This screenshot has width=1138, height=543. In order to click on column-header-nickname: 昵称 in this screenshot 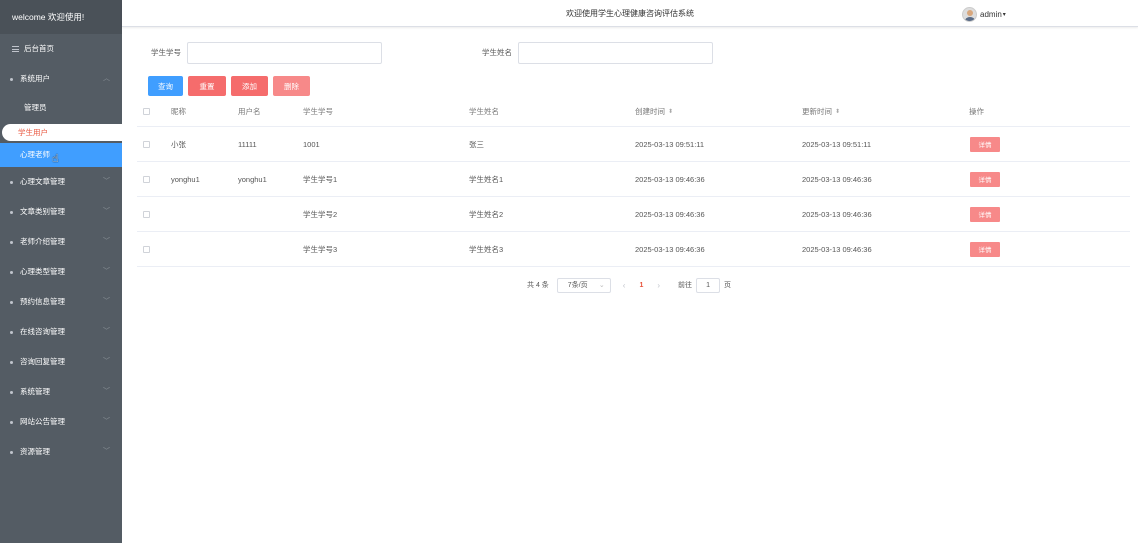, I will do `click(178, 111)`.